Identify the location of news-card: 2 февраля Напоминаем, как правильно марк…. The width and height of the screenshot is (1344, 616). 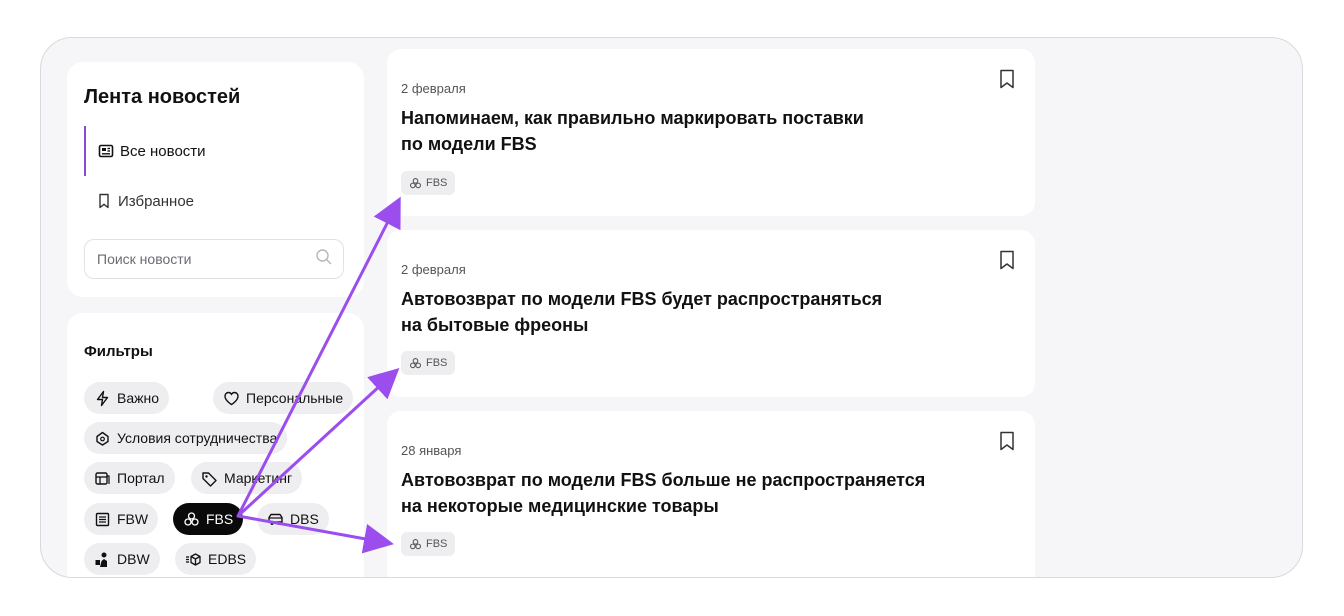
(711, 132).